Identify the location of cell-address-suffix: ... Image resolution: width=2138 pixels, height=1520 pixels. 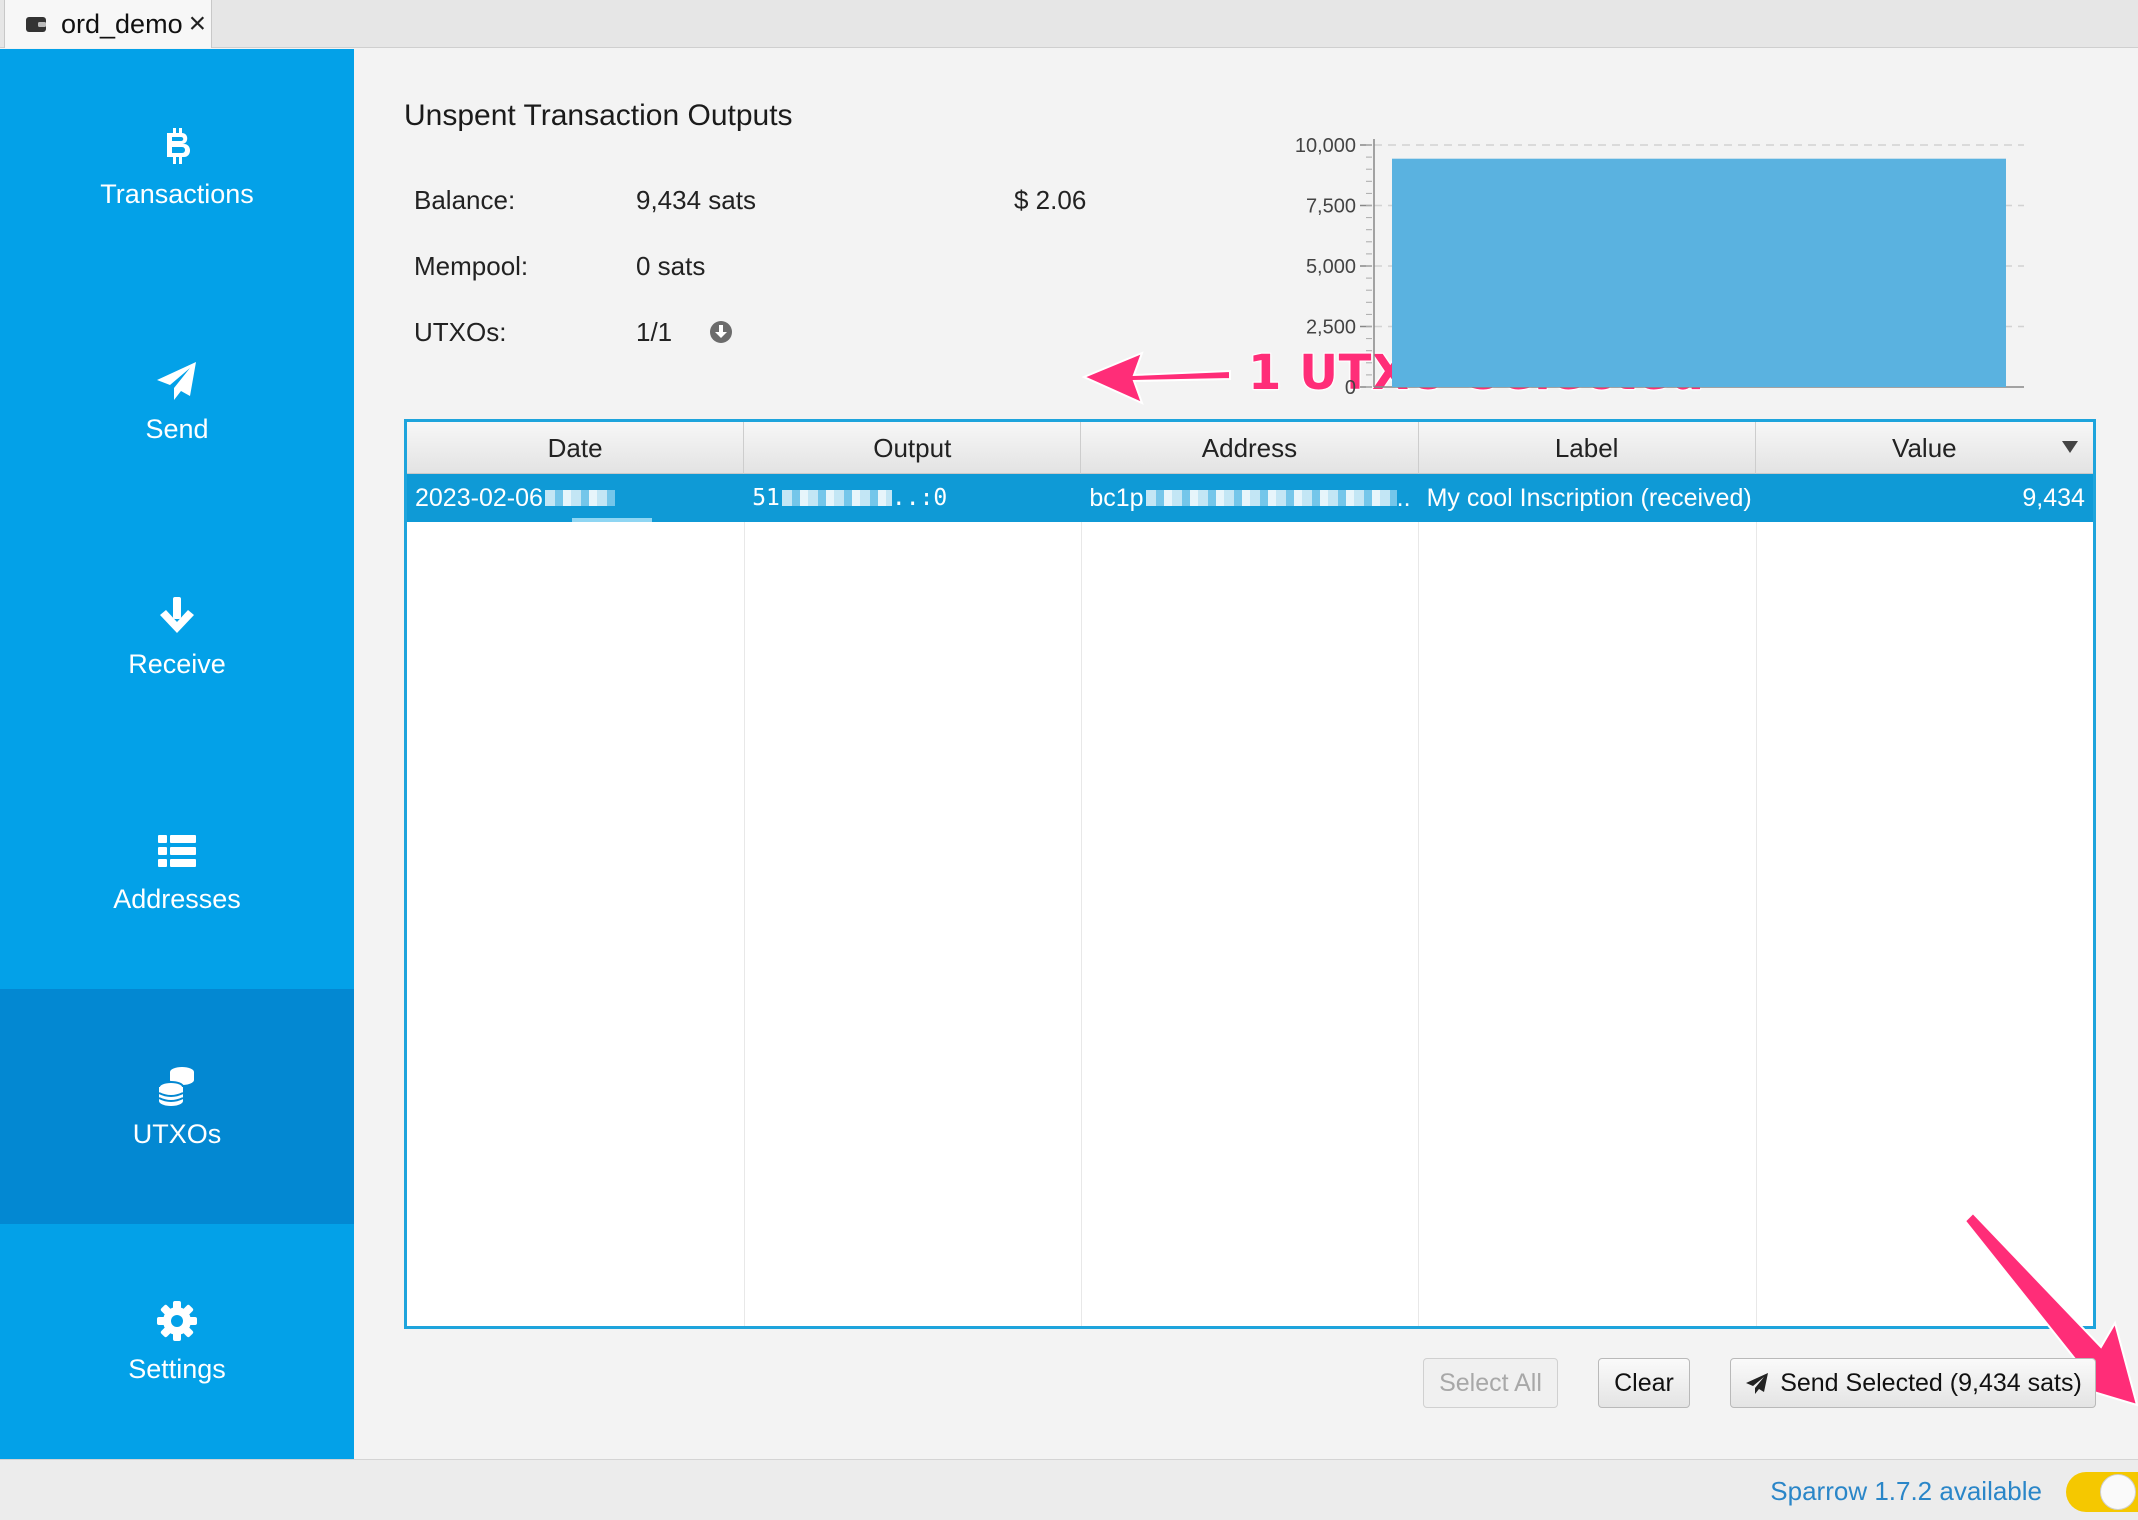
(1403, 497).